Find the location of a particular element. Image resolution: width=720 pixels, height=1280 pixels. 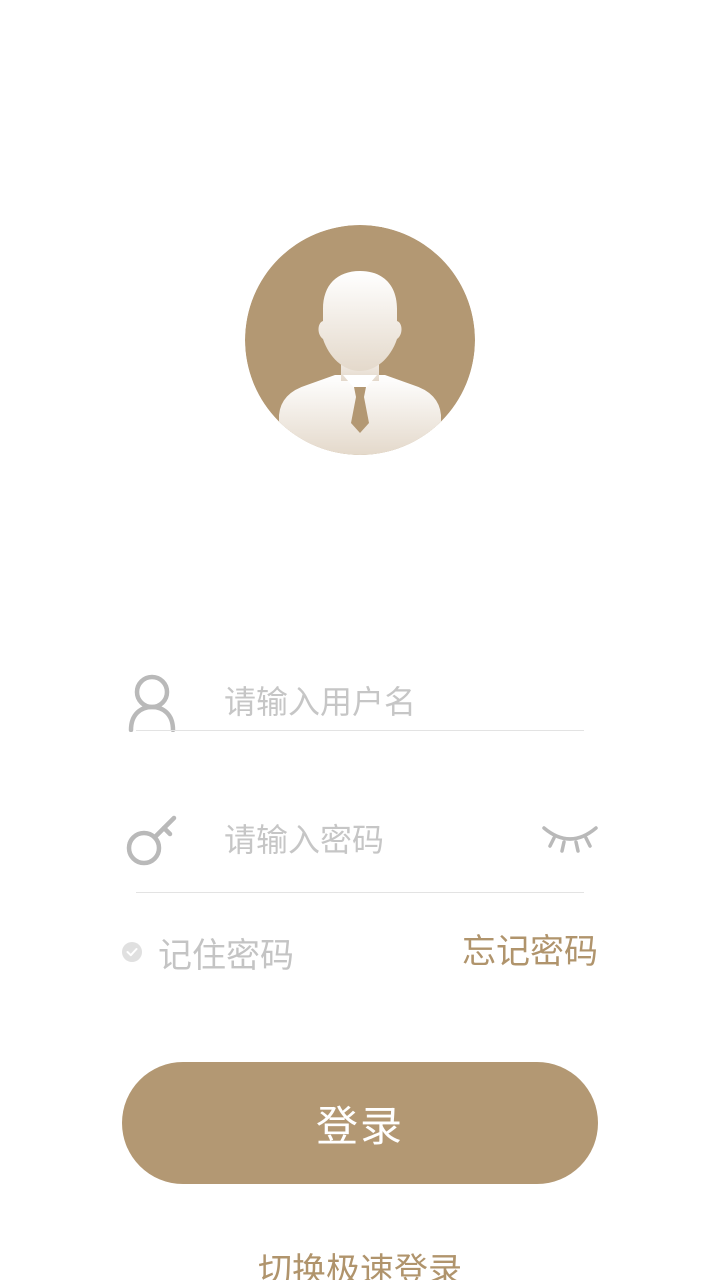

username-underline is located at coordinates (360, 730).